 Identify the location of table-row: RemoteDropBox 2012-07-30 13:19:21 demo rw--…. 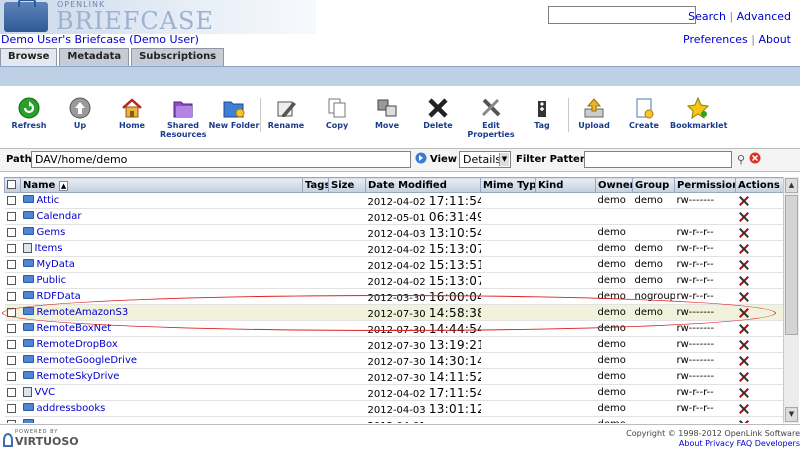
(393, 344).